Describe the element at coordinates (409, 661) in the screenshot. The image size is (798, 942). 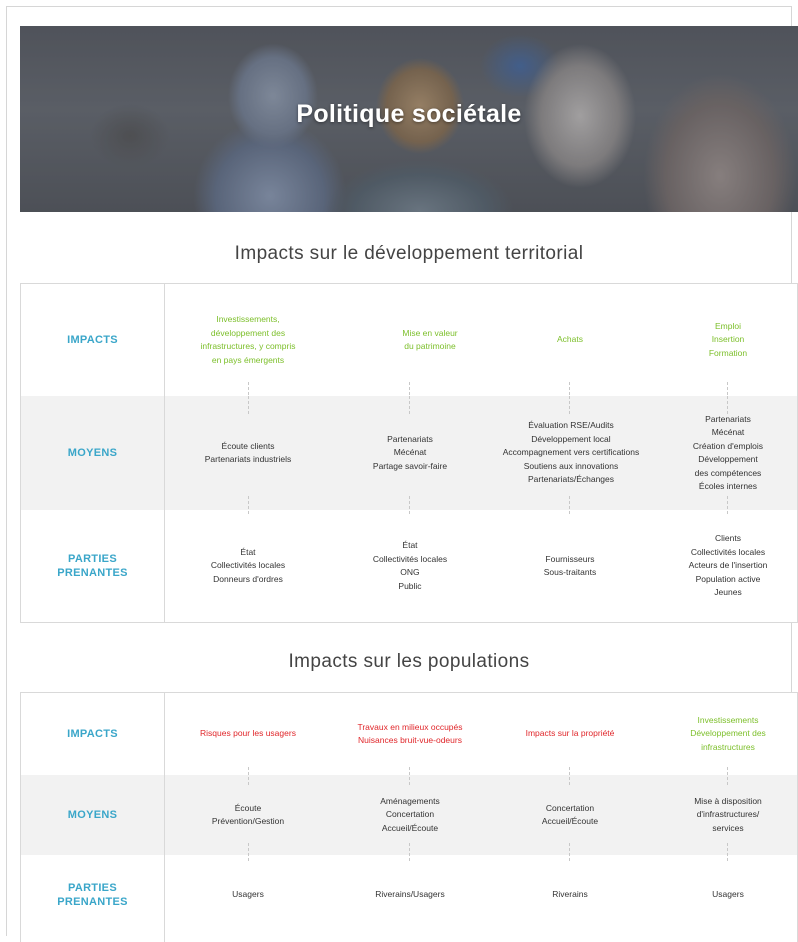
I see `section-heading-populations: Impacts sur les populations` at that location.